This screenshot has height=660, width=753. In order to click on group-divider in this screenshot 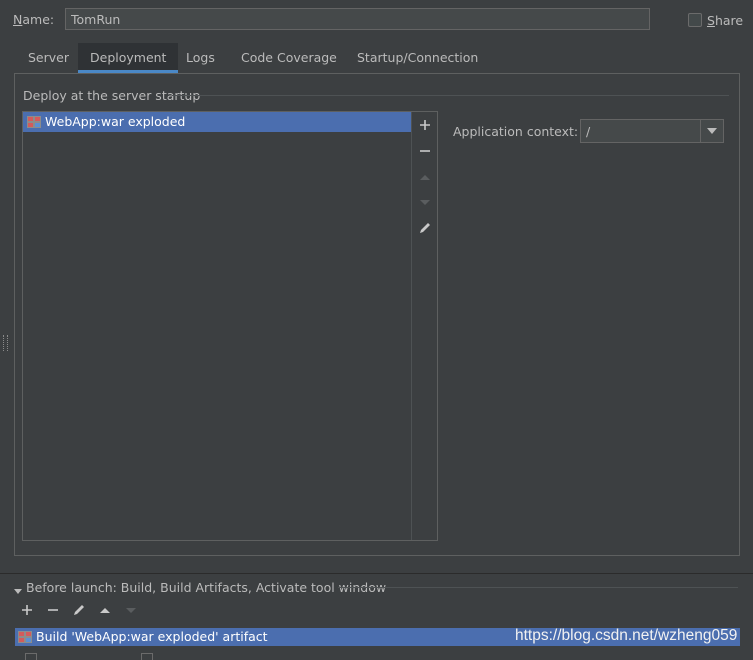, I will do `click(450, 95)`.